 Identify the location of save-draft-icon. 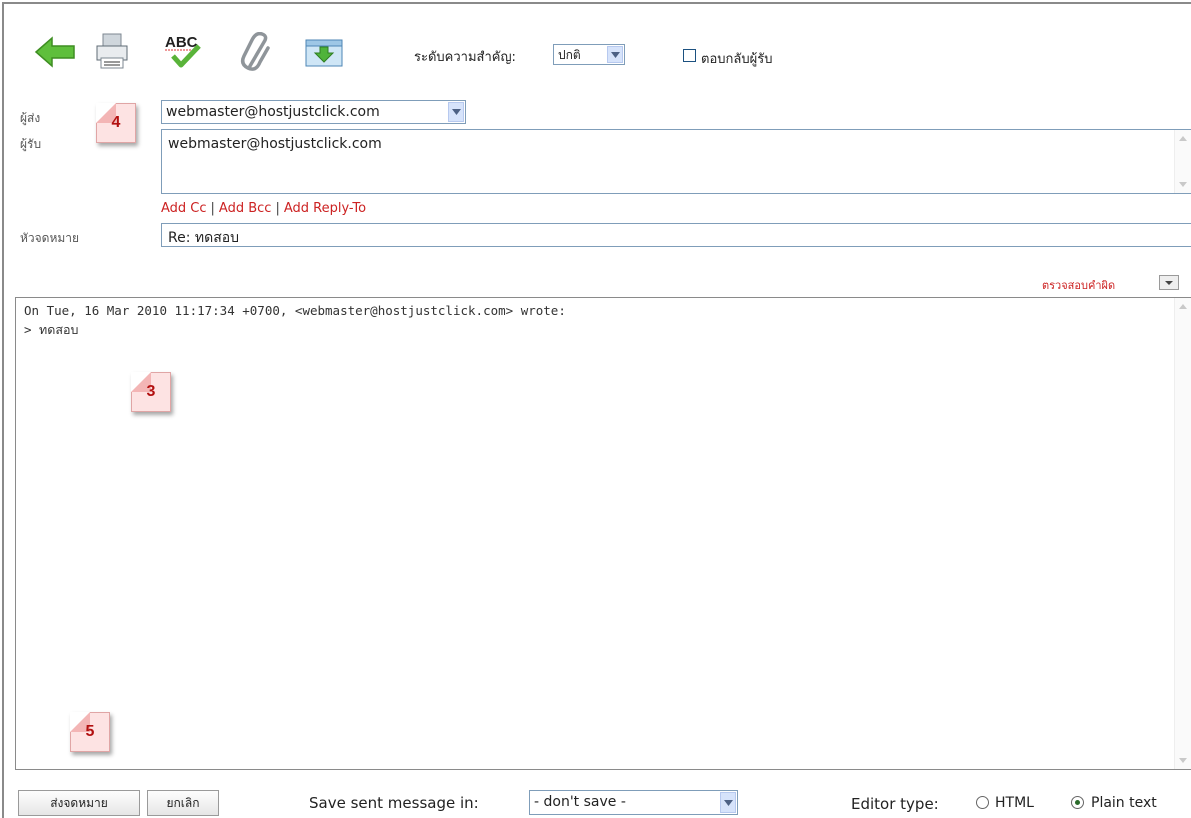
(324, 52).